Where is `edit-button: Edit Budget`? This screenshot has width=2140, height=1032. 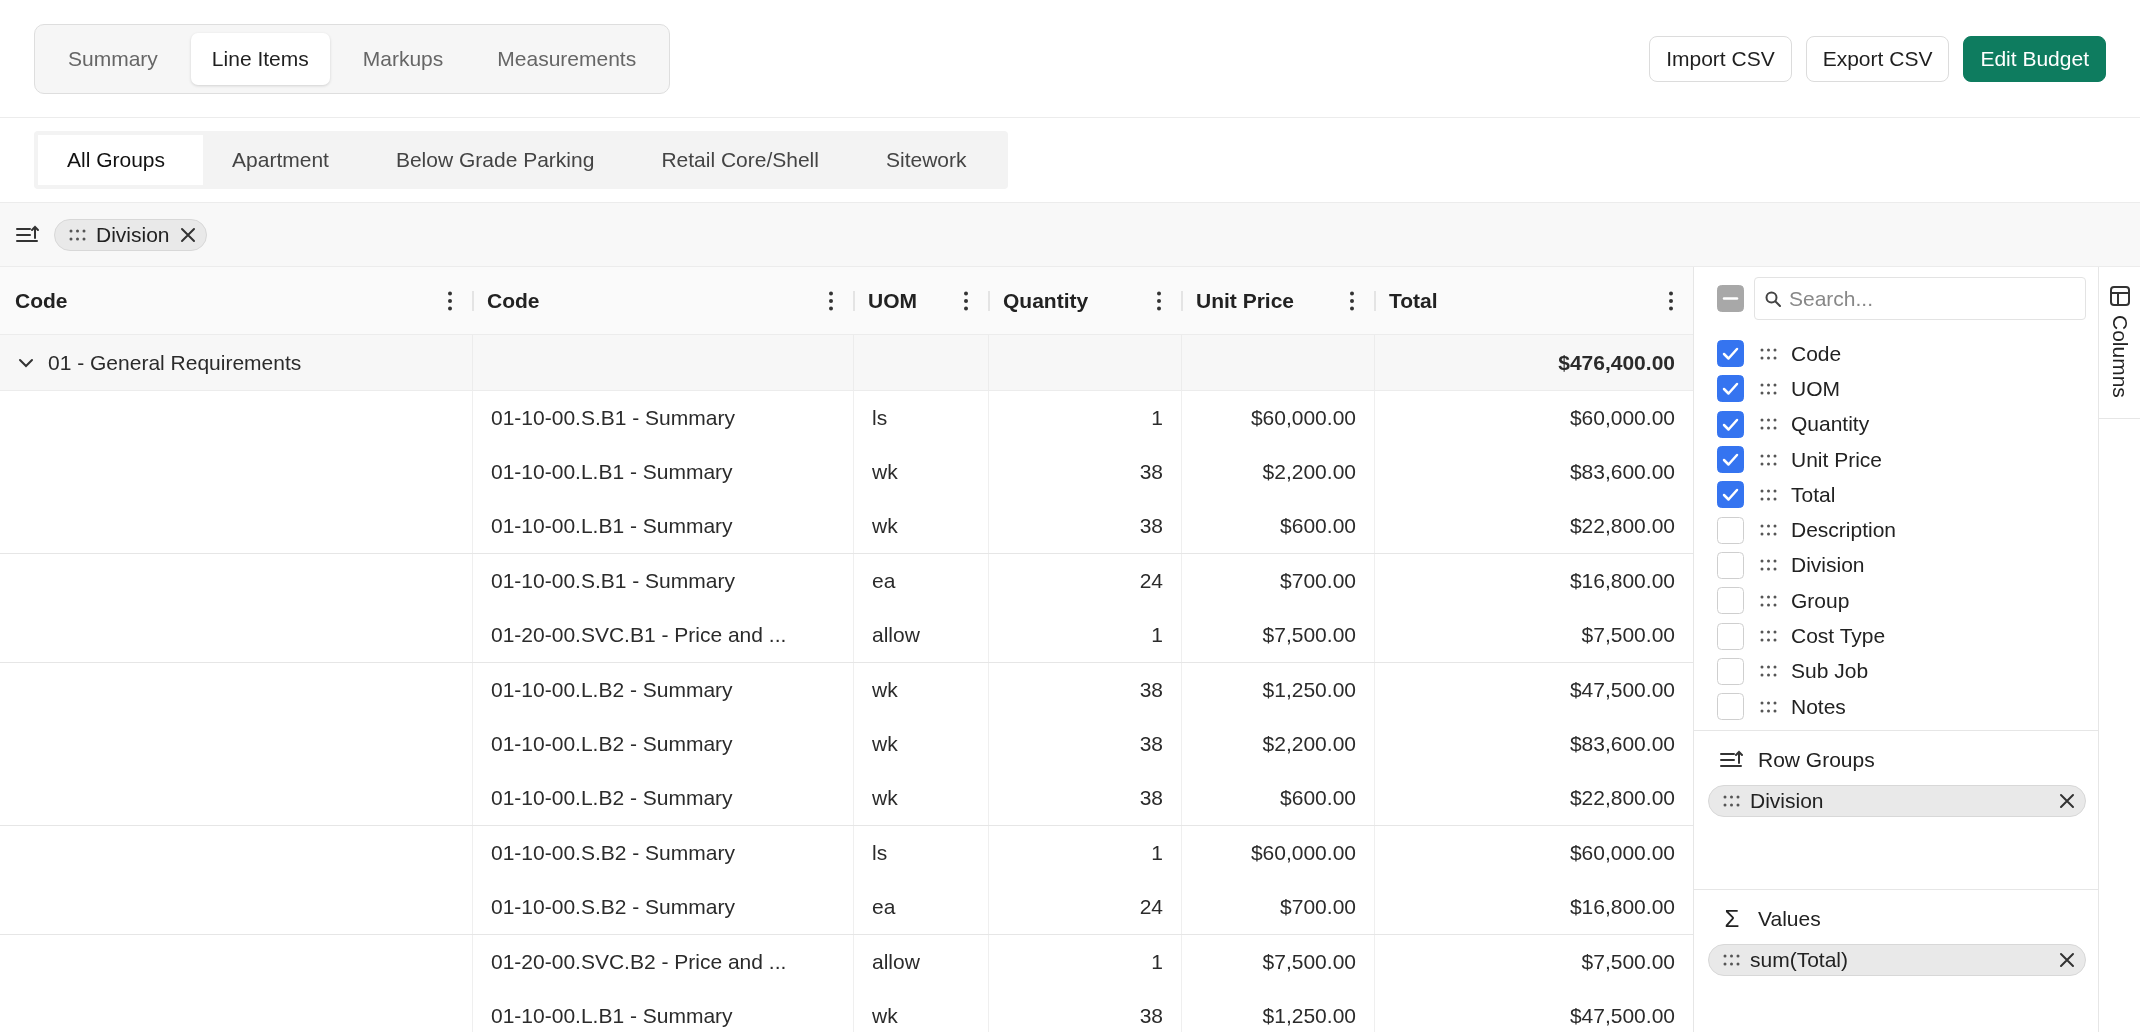 edit-button: Edit Budget is located at coordinates (2034, 58).